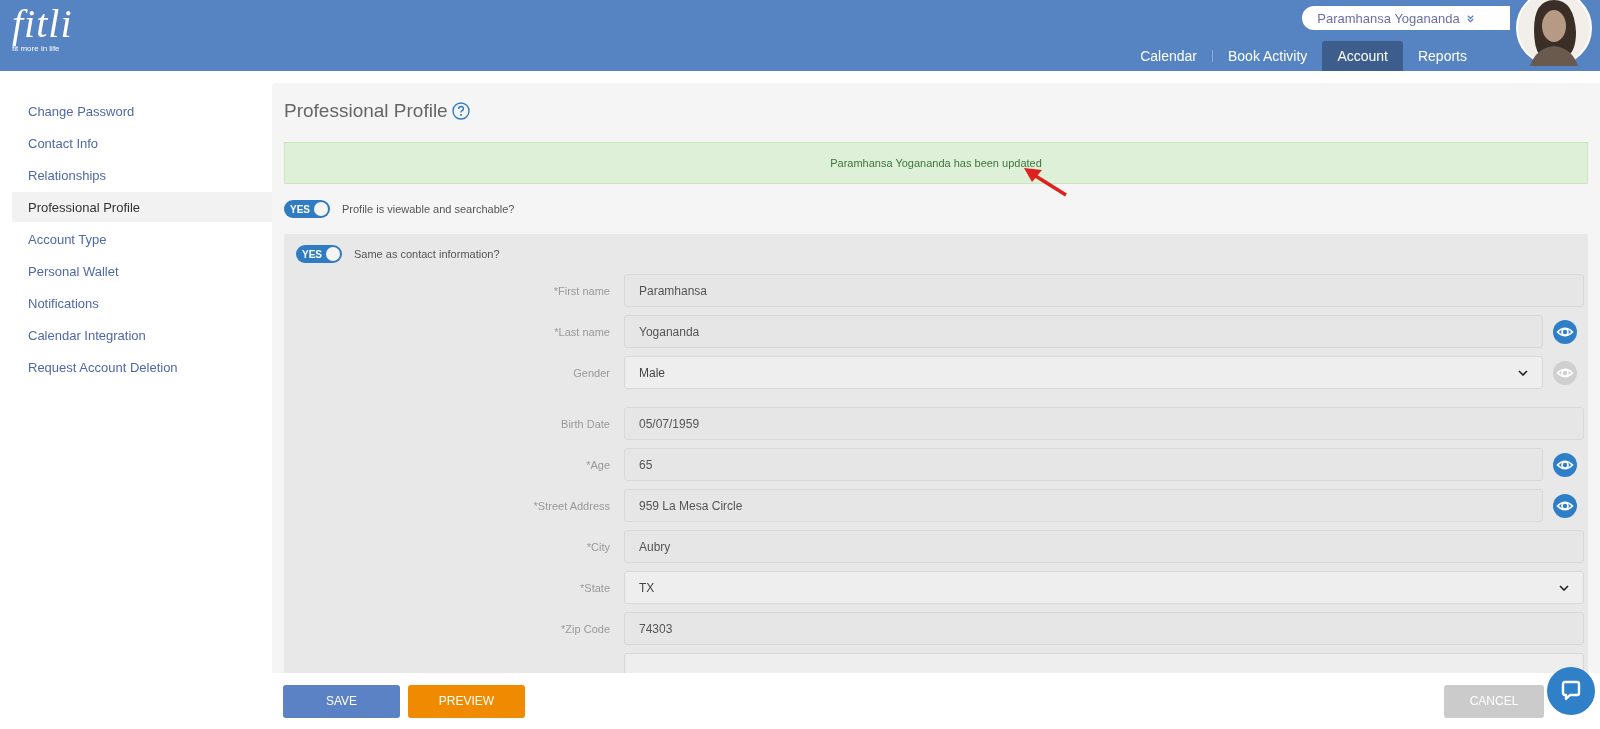 This screenshot has height=729, width=1600. I want to click on input-field: 74303, so click(1104, 628).